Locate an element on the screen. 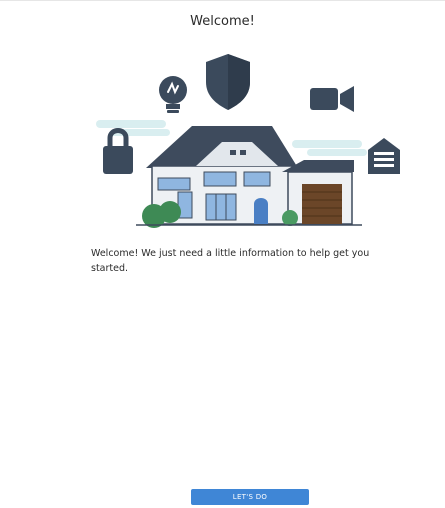 The width and height of the screenshot is (445, 508). page-title: Welcome! is located at coordinates (222, 21).